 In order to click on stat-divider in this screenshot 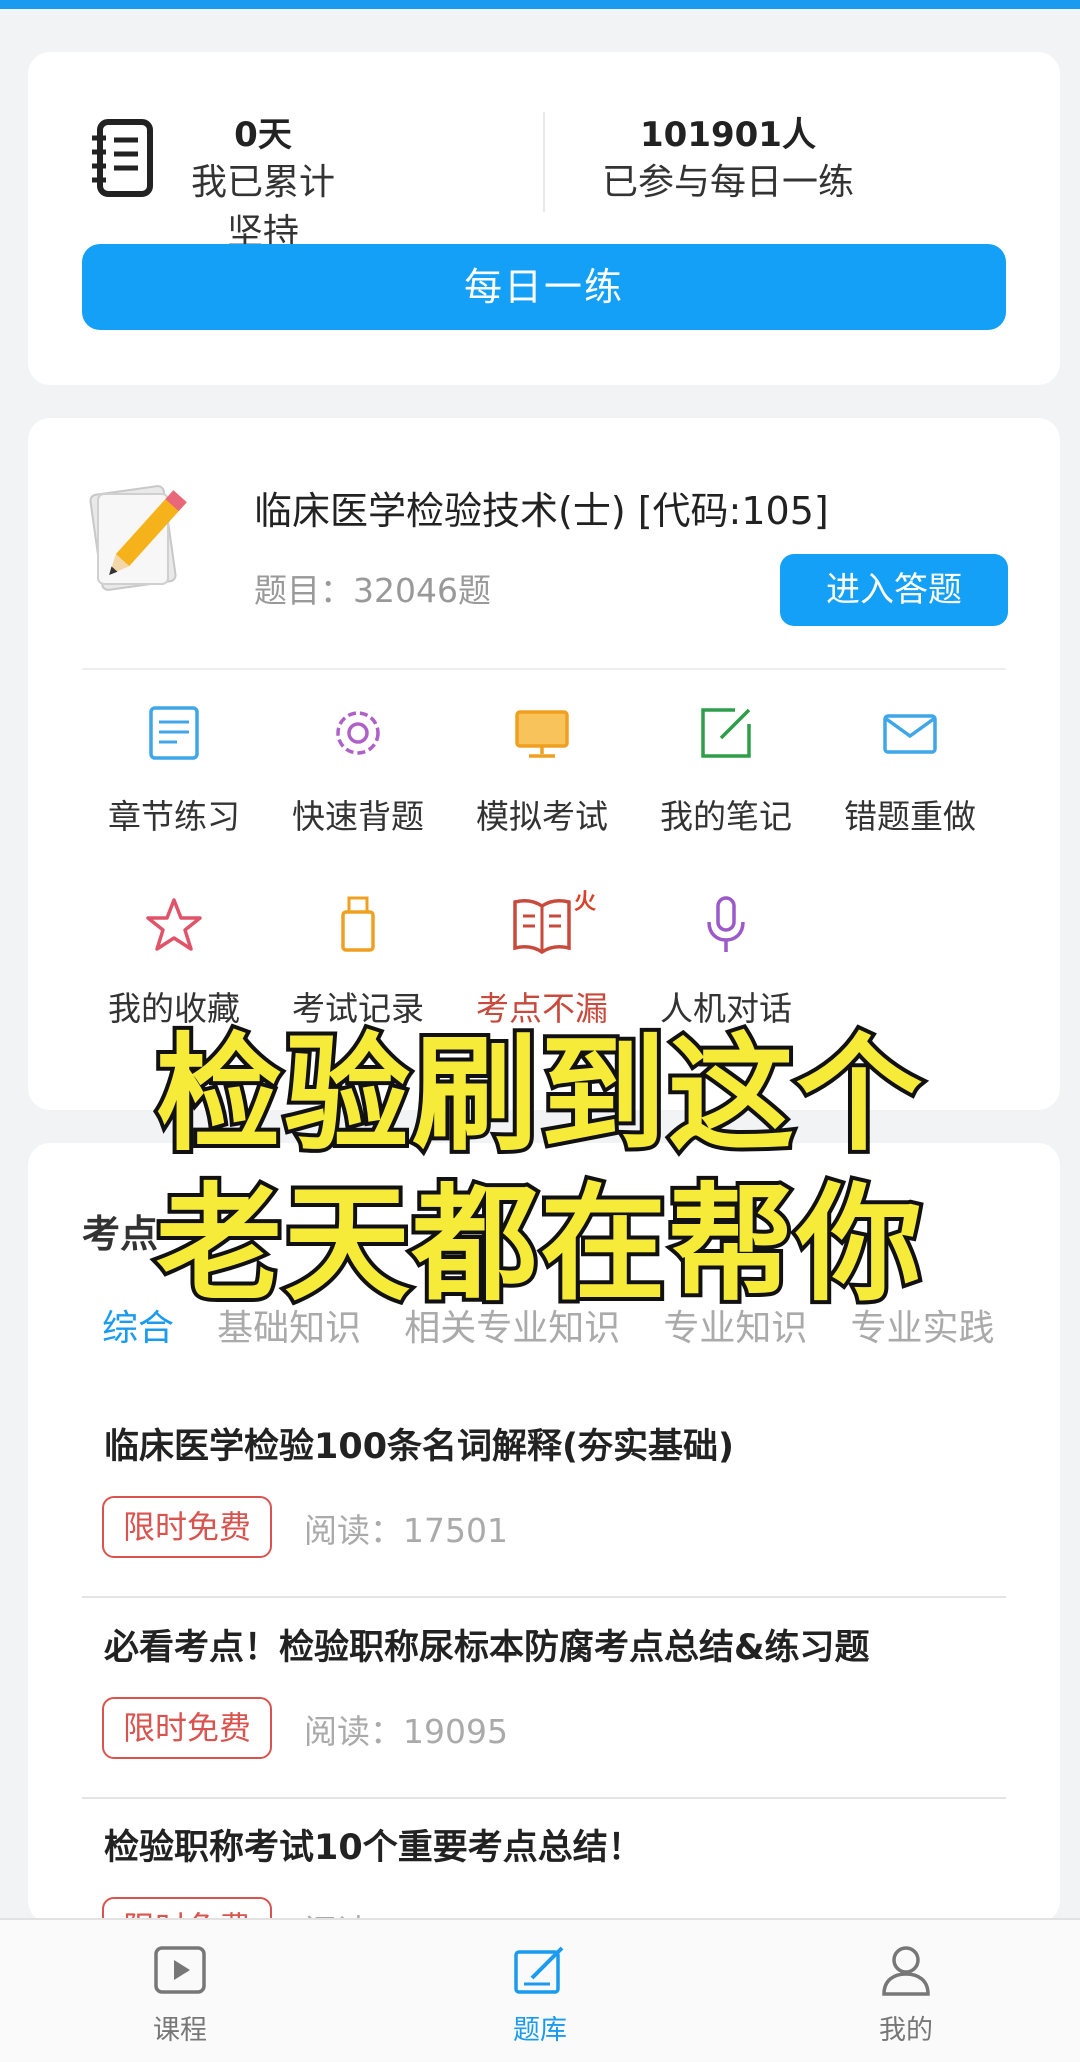, I will do `click(544, 162)`.